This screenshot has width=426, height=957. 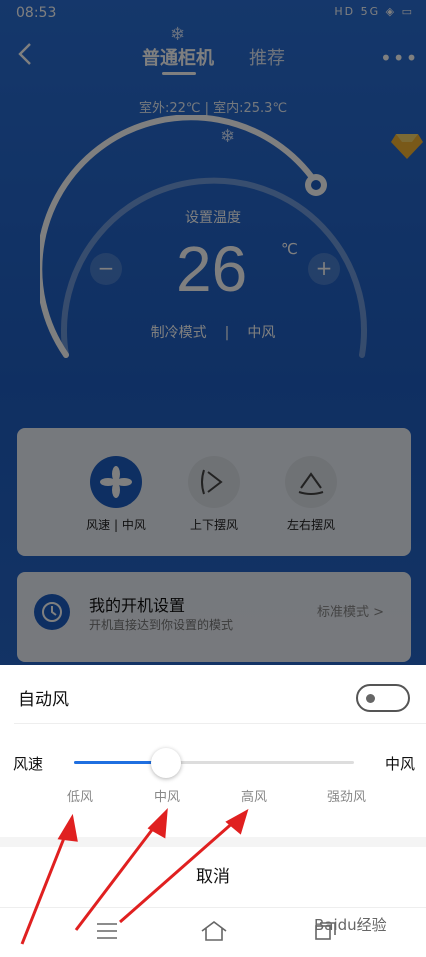 What do you see at coordinates (237, 821) in the screenshot?
I see `red-arrow-3-head` at bounding box center [237, 821].